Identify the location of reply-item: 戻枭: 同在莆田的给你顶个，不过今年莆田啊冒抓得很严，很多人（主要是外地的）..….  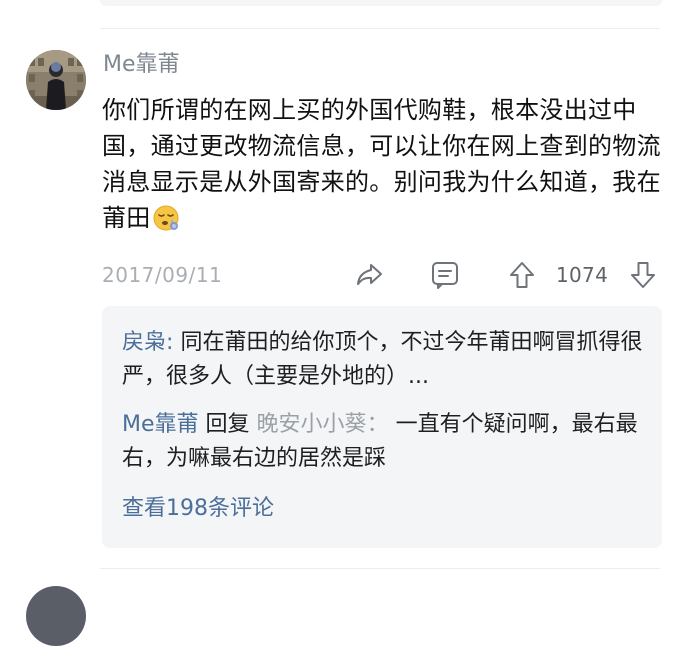
(386, 360).